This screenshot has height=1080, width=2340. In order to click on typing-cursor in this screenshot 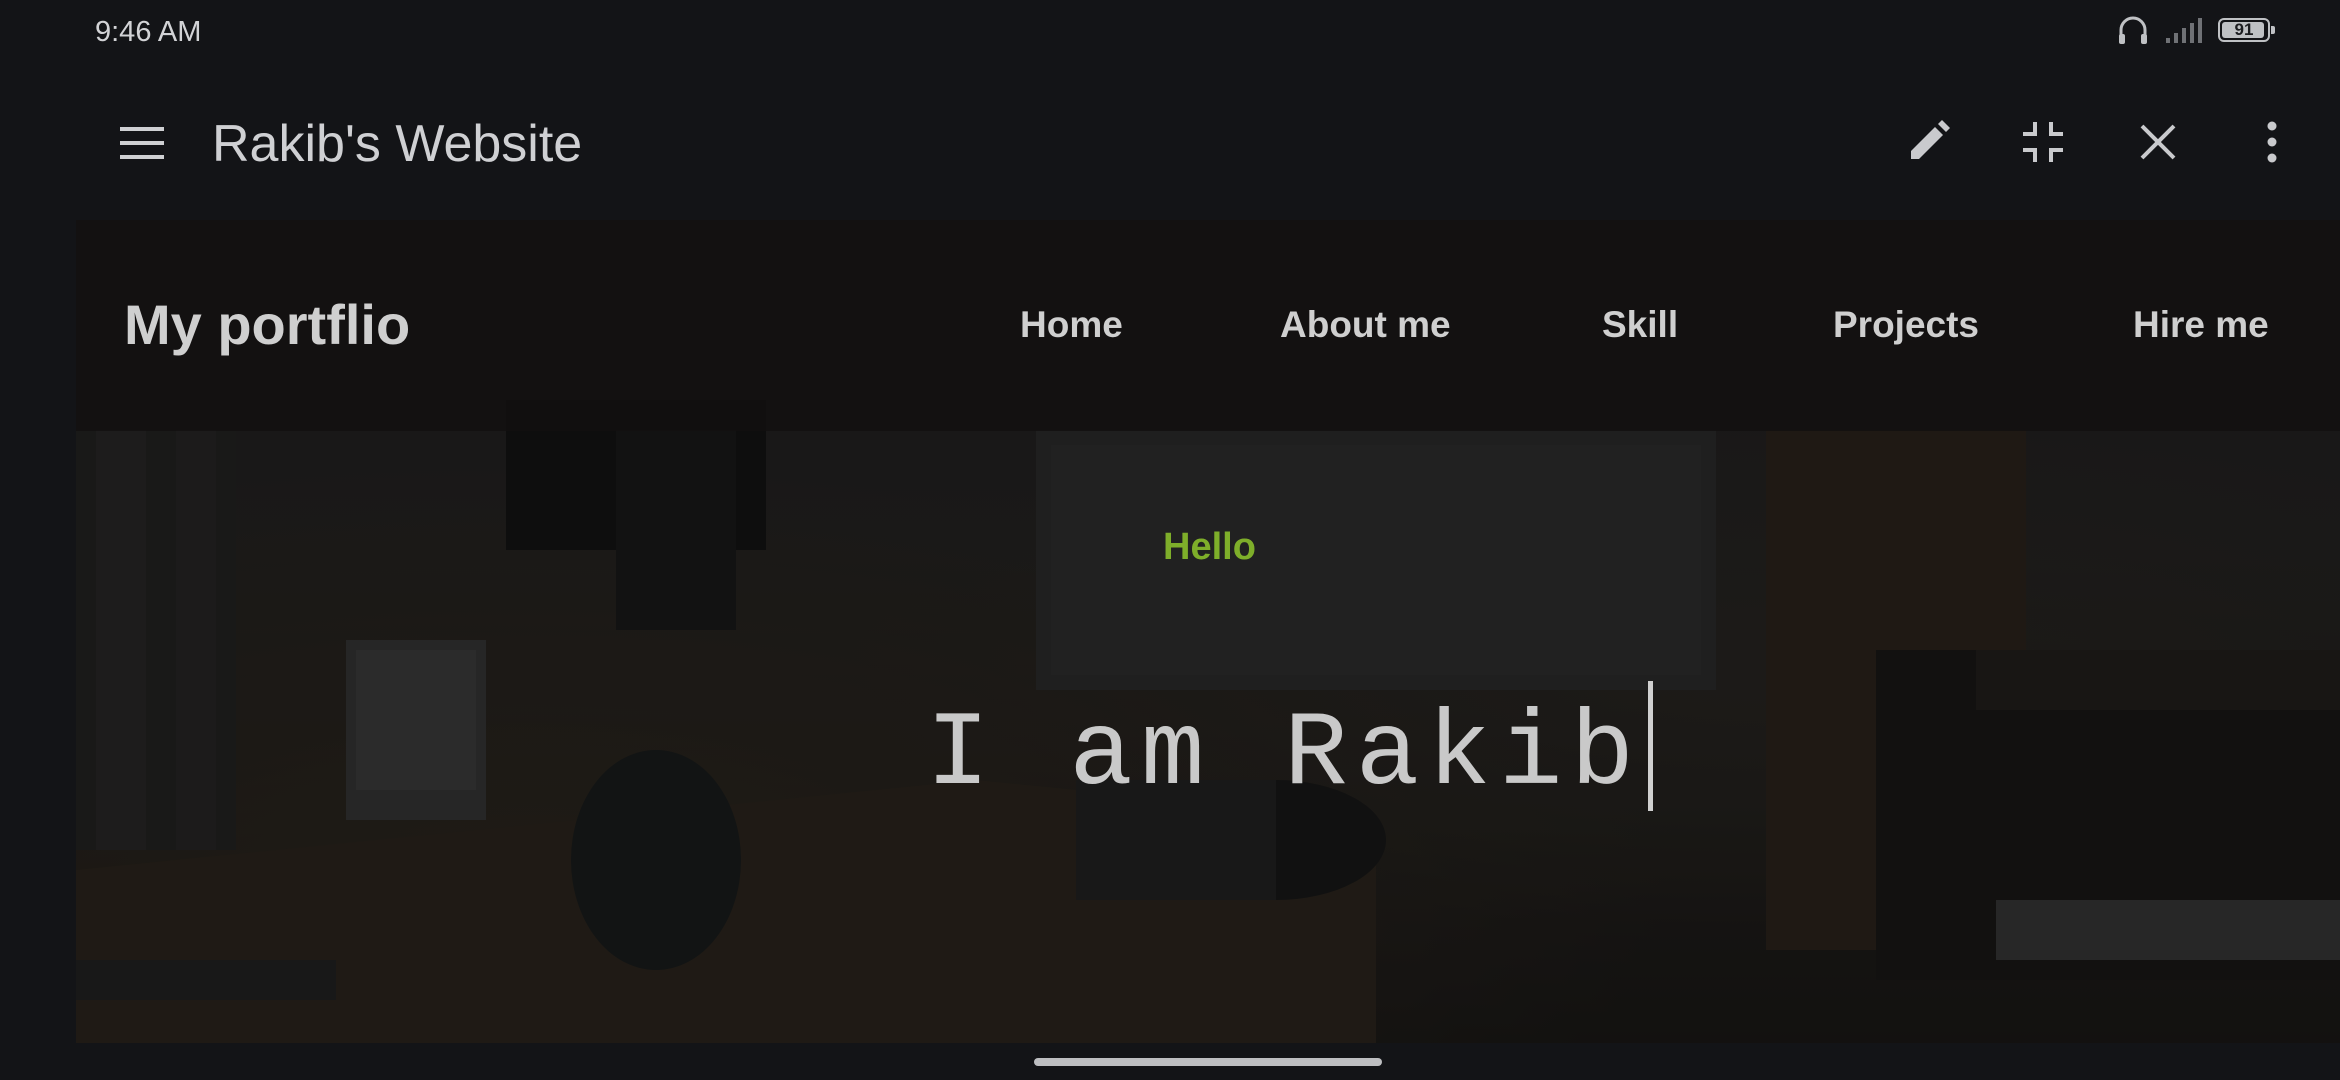, I will do `click(1651, 746)`.